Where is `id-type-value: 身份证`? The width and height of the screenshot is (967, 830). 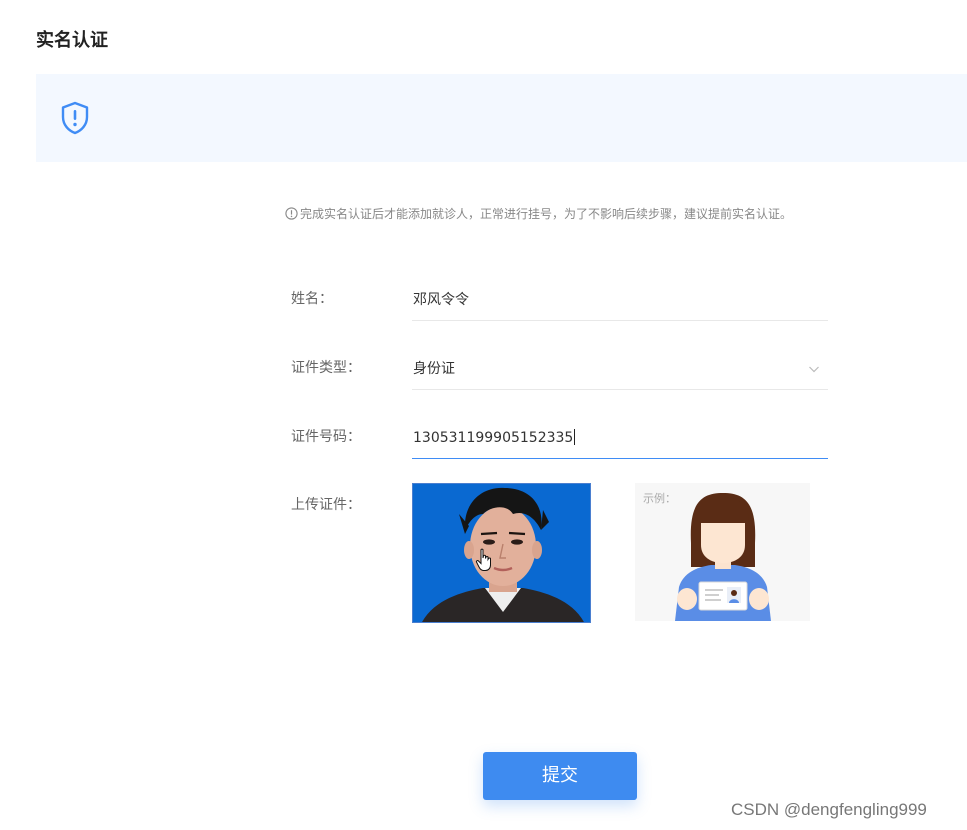 id-type-value: 身份证 is located at coordinates (434, 369).